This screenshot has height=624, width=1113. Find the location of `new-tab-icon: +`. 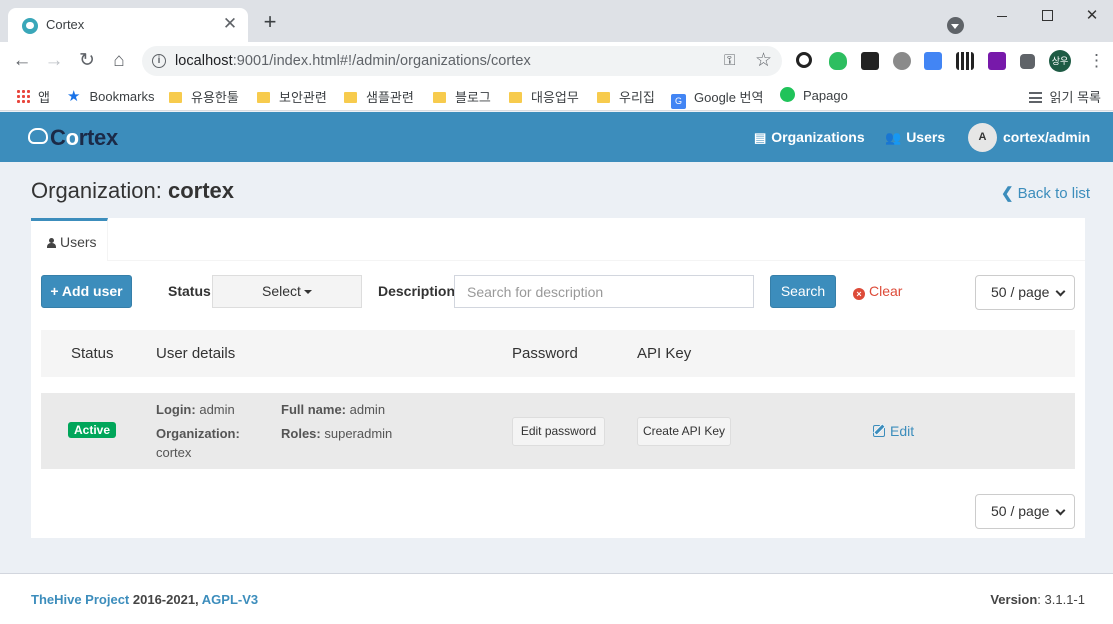

new-tab-icon: + is located at coordinates (270, 23).